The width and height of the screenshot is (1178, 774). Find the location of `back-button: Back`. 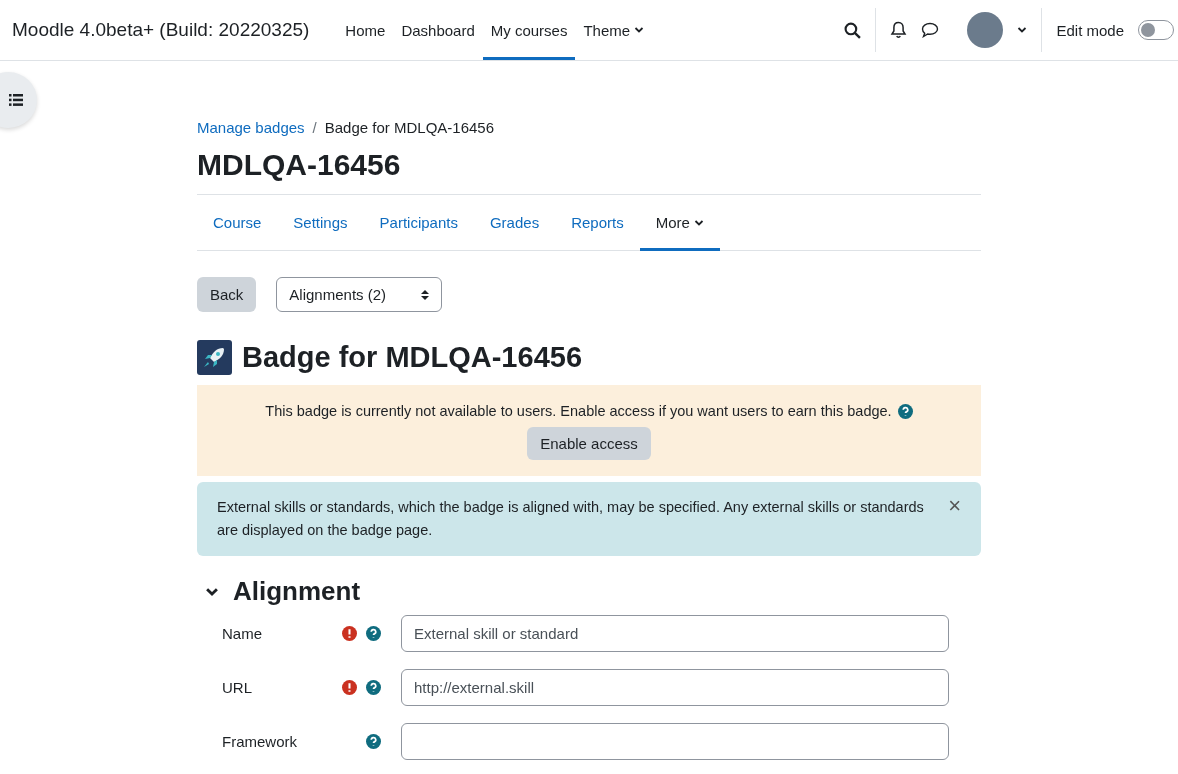

back-button: Back is located at coordinates (227, 294).